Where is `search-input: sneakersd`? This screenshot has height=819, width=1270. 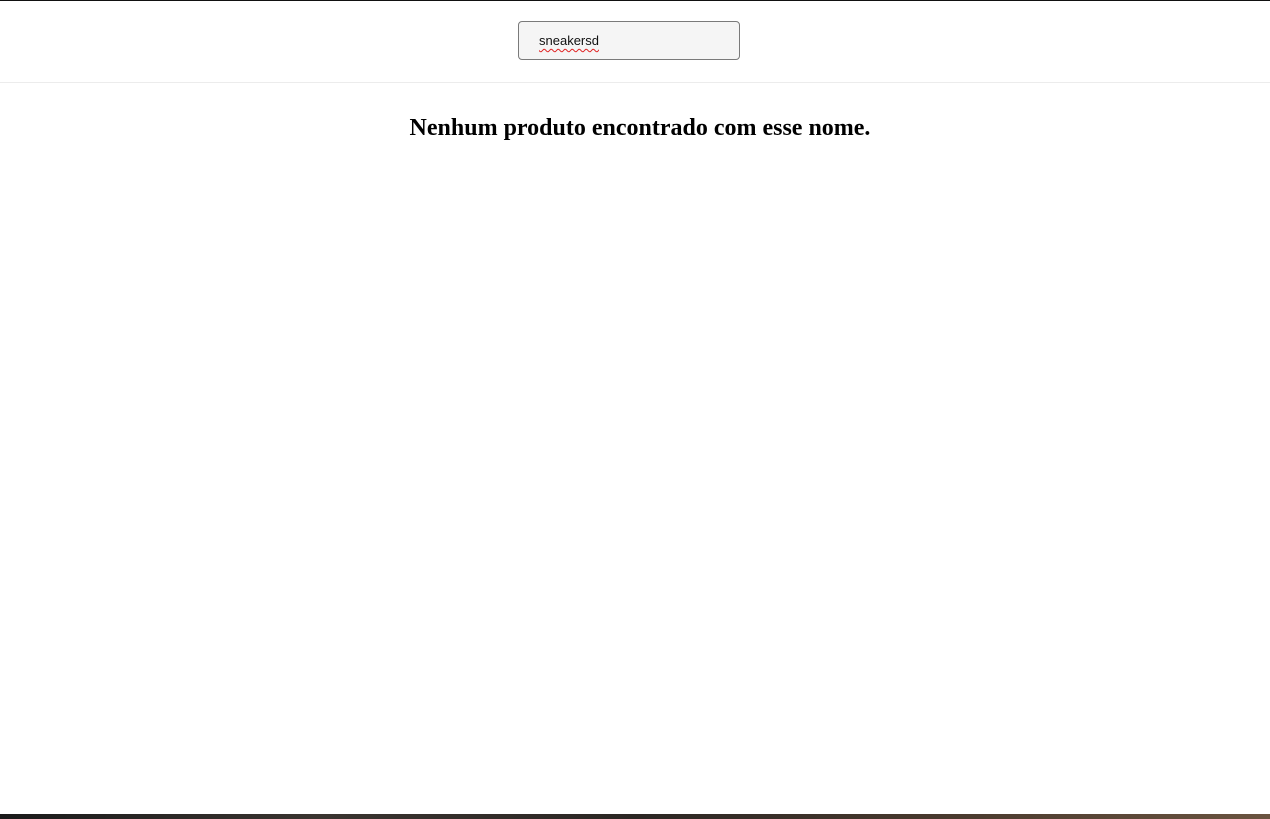 search-input: sneakersd is located at coordinates (629, 40).